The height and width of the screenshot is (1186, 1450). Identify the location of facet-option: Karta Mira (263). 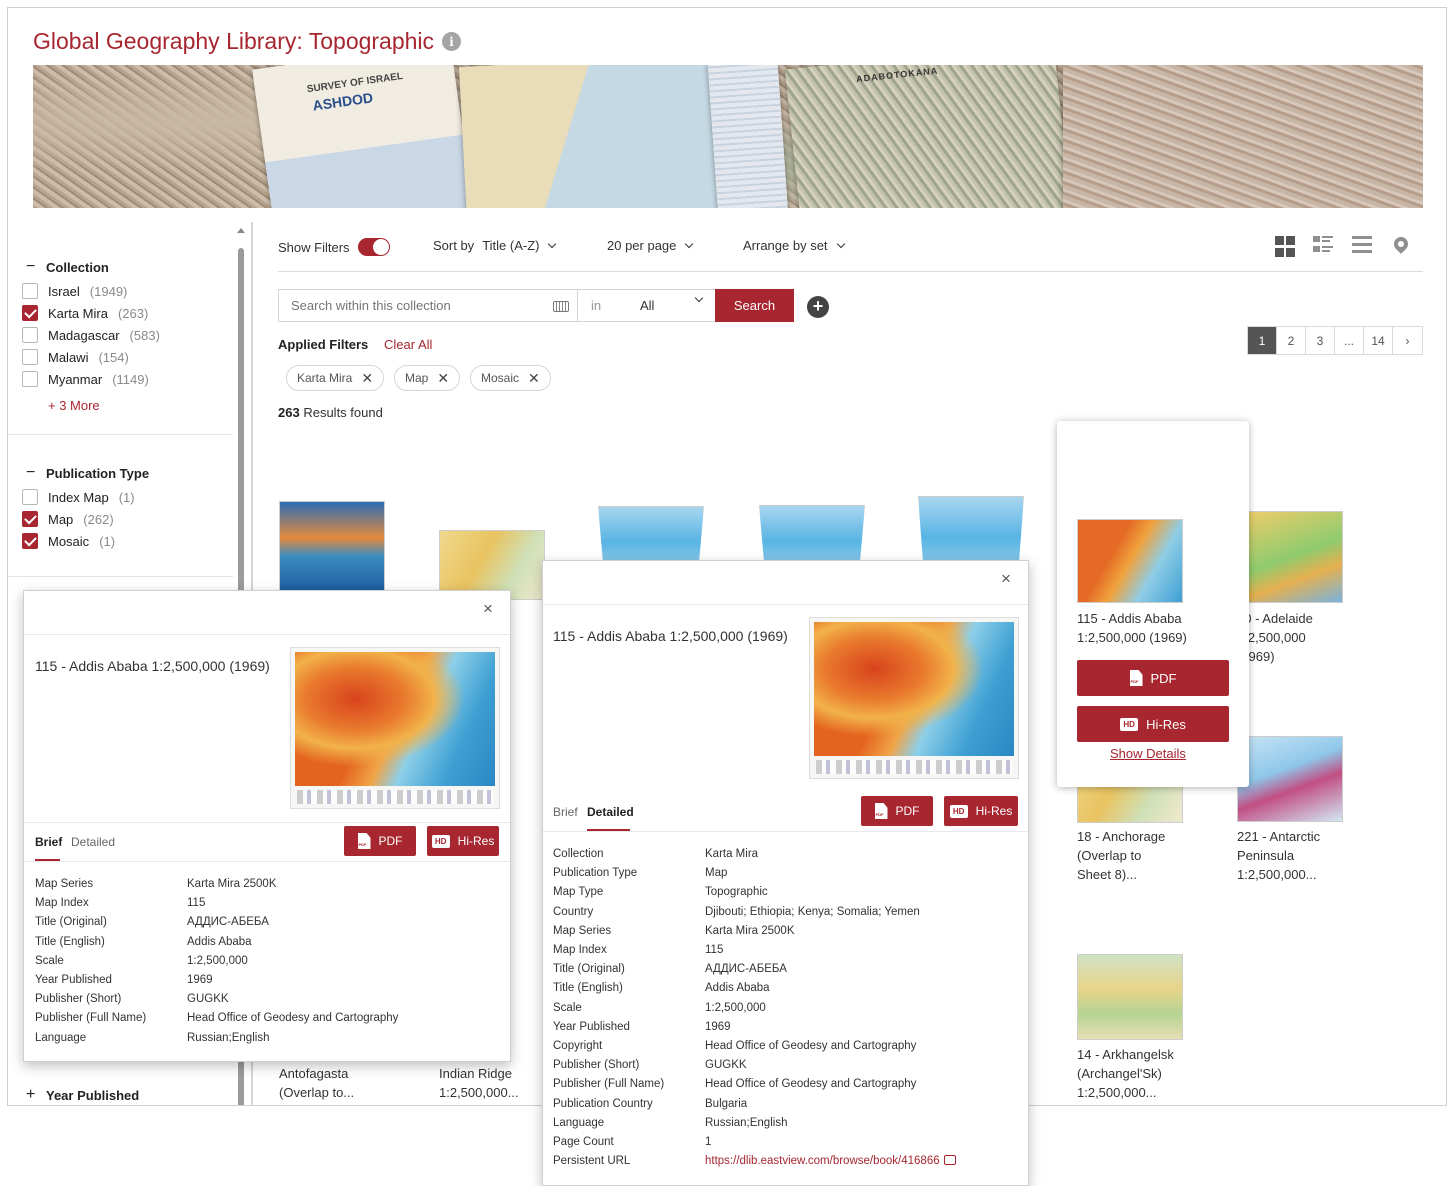
(85, 313).